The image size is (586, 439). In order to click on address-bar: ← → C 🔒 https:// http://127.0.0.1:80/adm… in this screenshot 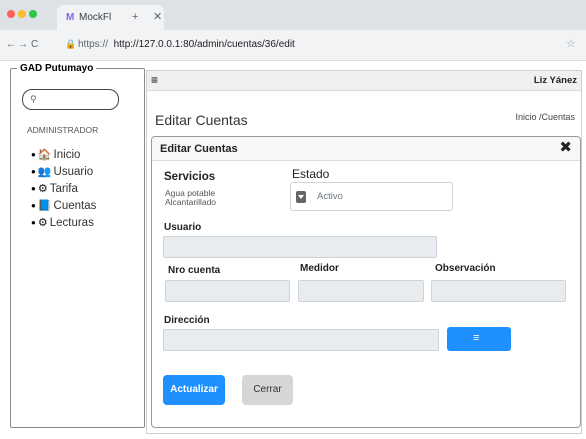, I will do `click(293, 45)`.